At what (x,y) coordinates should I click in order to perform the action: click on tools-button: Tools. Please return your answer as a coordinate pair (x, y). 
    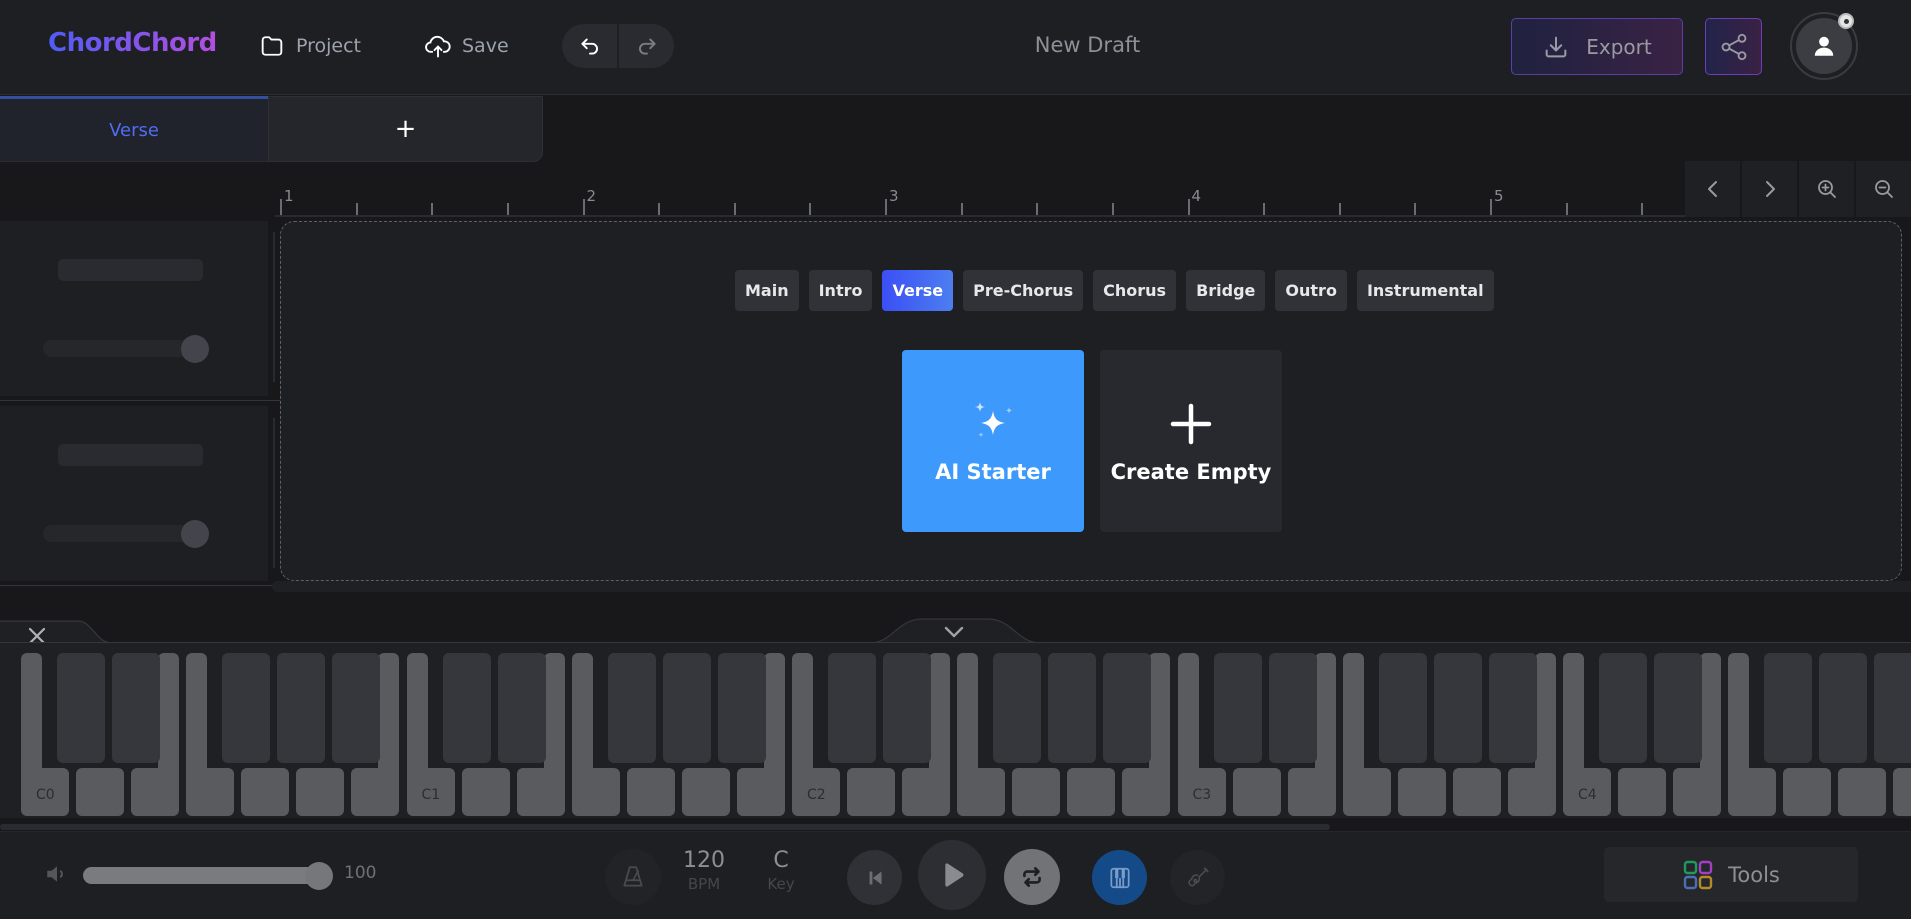
    Looking at the image, I should click on (1731, 874).